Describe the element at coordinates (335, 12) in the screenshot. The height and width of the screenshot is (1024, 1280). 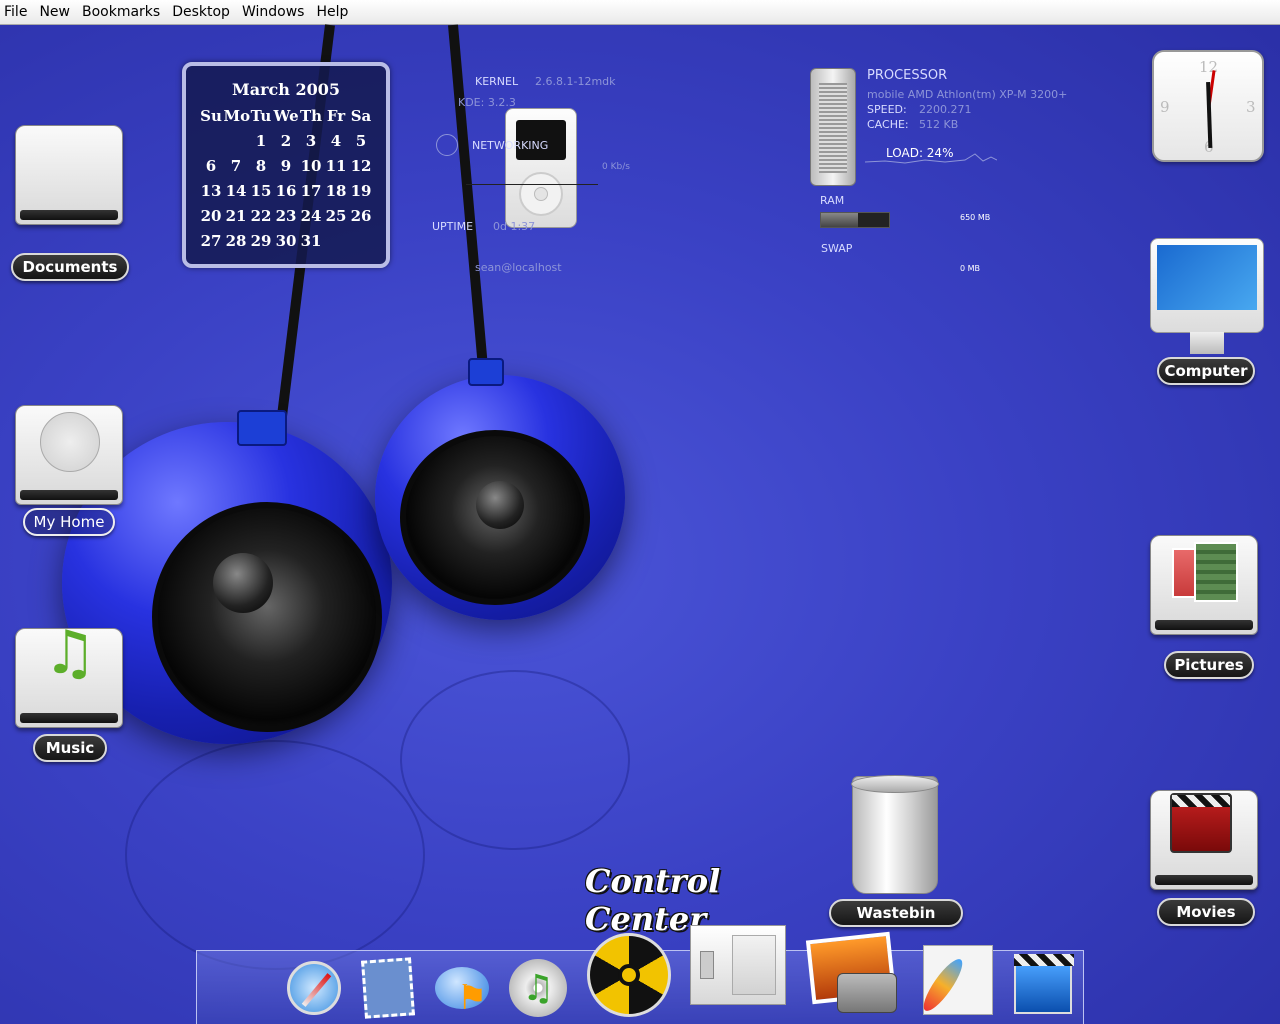
I see `menu-help: Help` at that location.